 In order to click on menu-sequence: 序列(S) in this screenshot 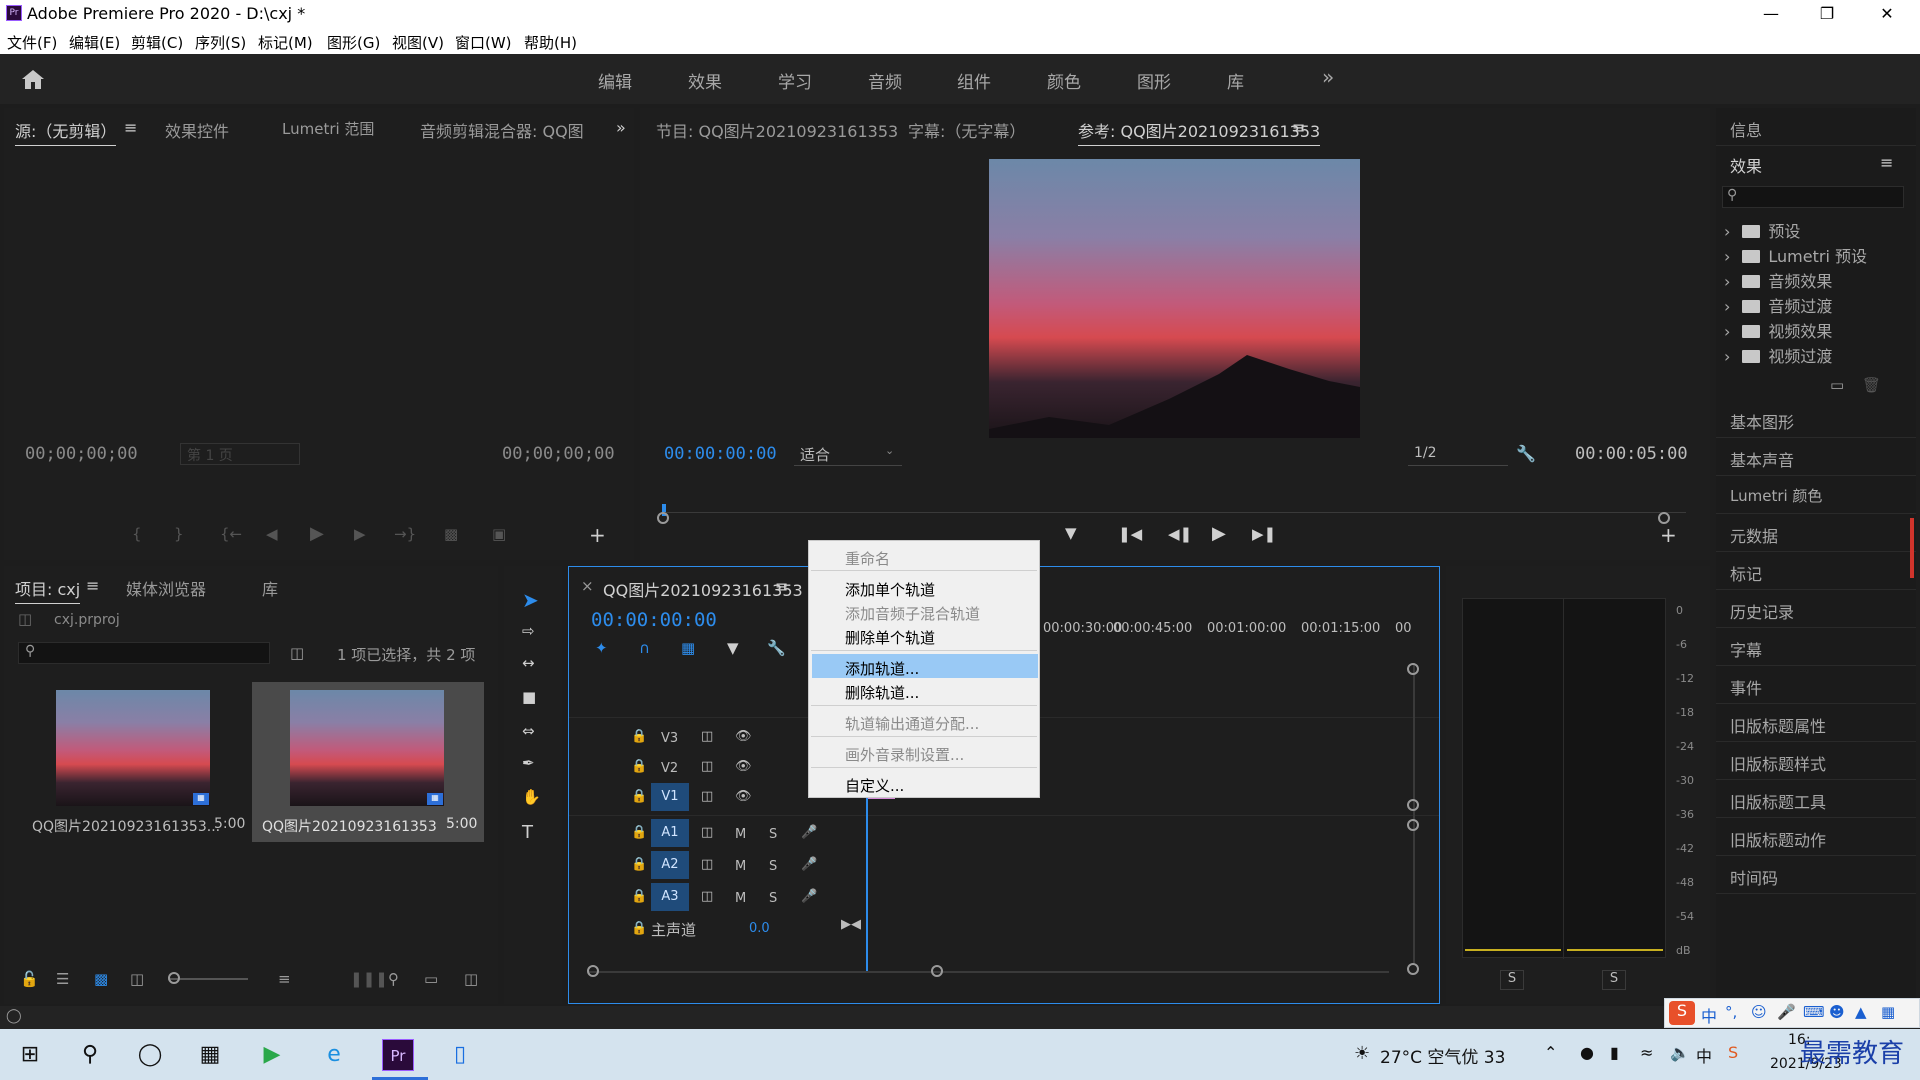, I will do `click(220, 42)`.